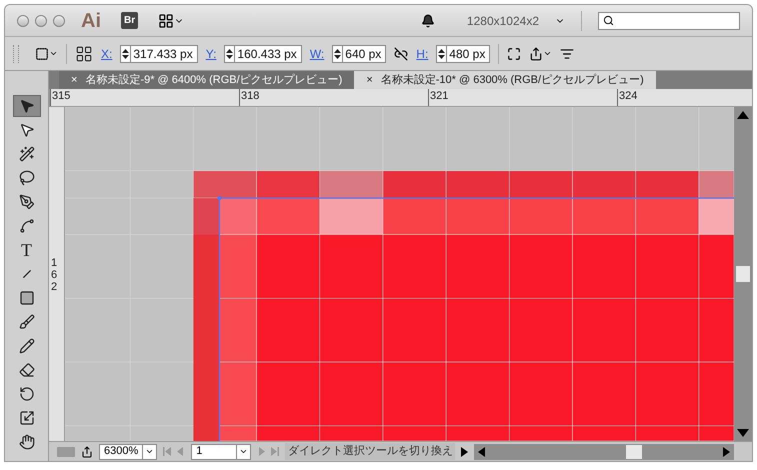 The width and height of the screenshot is (757, 470). I want to click on status-message: ダイレクト選択ツールを切り換え, so click(370, 451).